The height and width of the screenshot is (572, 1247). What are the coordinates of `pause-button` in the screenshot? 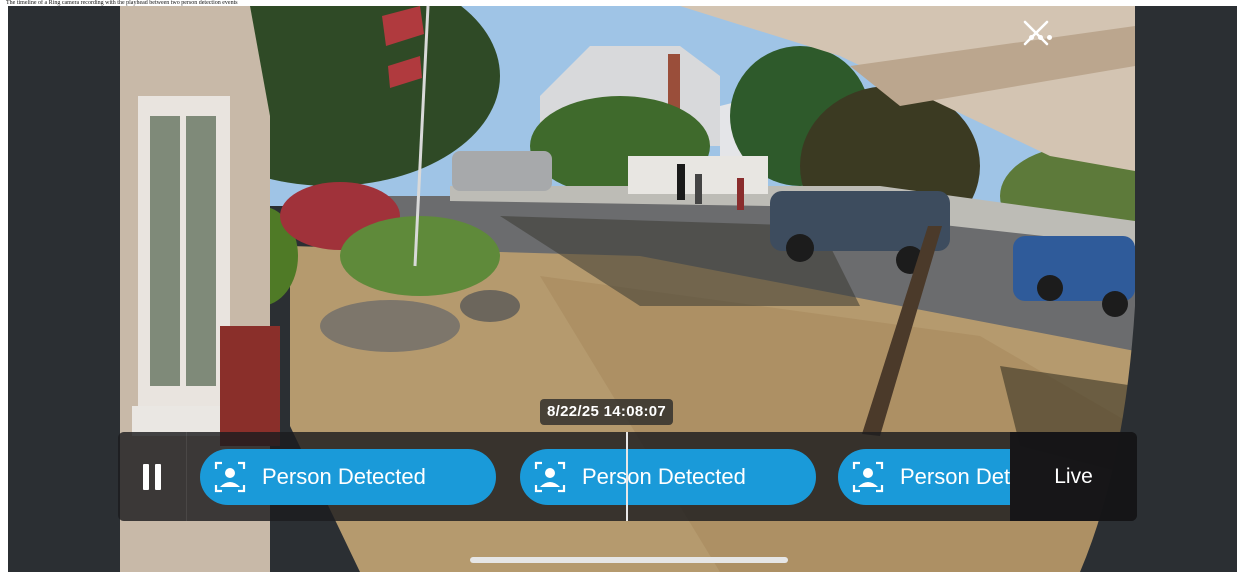 It's located at (152, 476).